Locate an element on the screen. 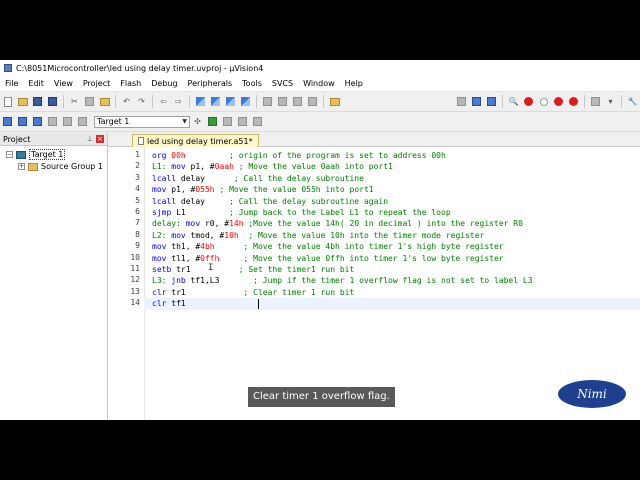 Image resolution: width=640 pixels, height=480 pixels. menu-edit: Edit is located at coordinates (36, 83).